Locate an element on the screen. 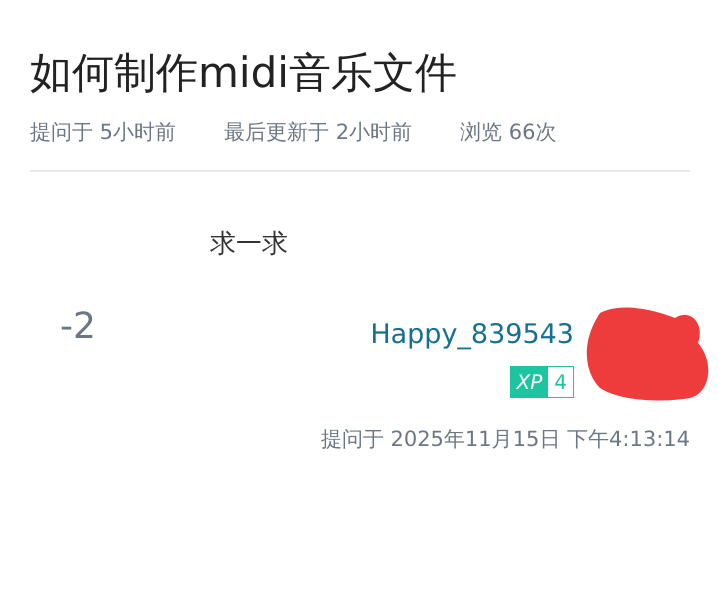  xp-level: 4 is located at coordinates (560, 382).